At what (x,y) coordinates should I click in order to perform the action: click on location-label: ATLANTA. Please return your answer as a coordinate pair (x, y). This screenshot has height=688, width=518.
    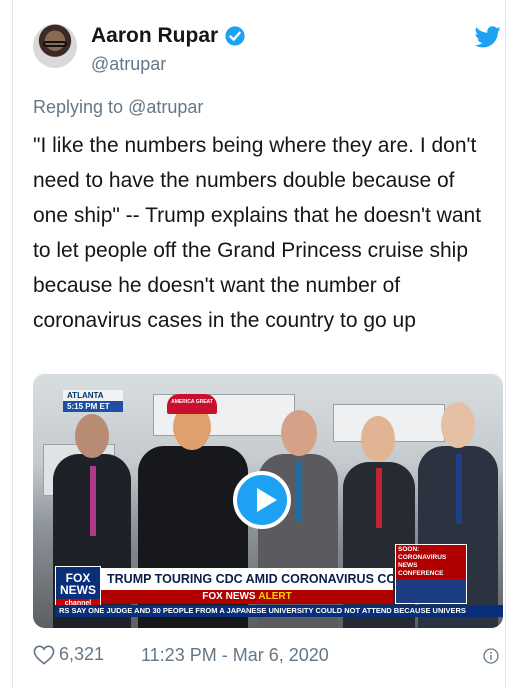
    Looking at the image, I should click on (93, 395).